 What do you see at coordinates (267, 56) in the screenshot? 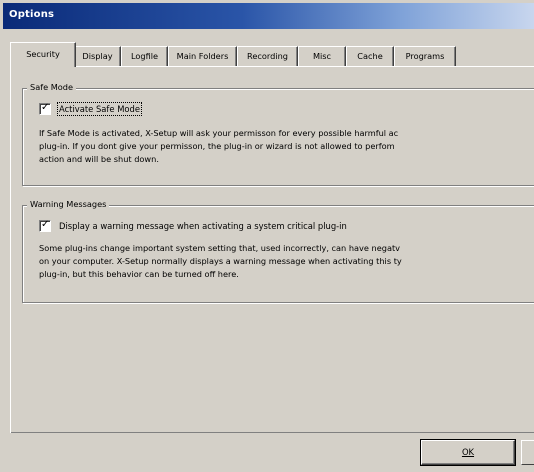
I see `tab-recording: Recording` at bounding box center [267, 56].